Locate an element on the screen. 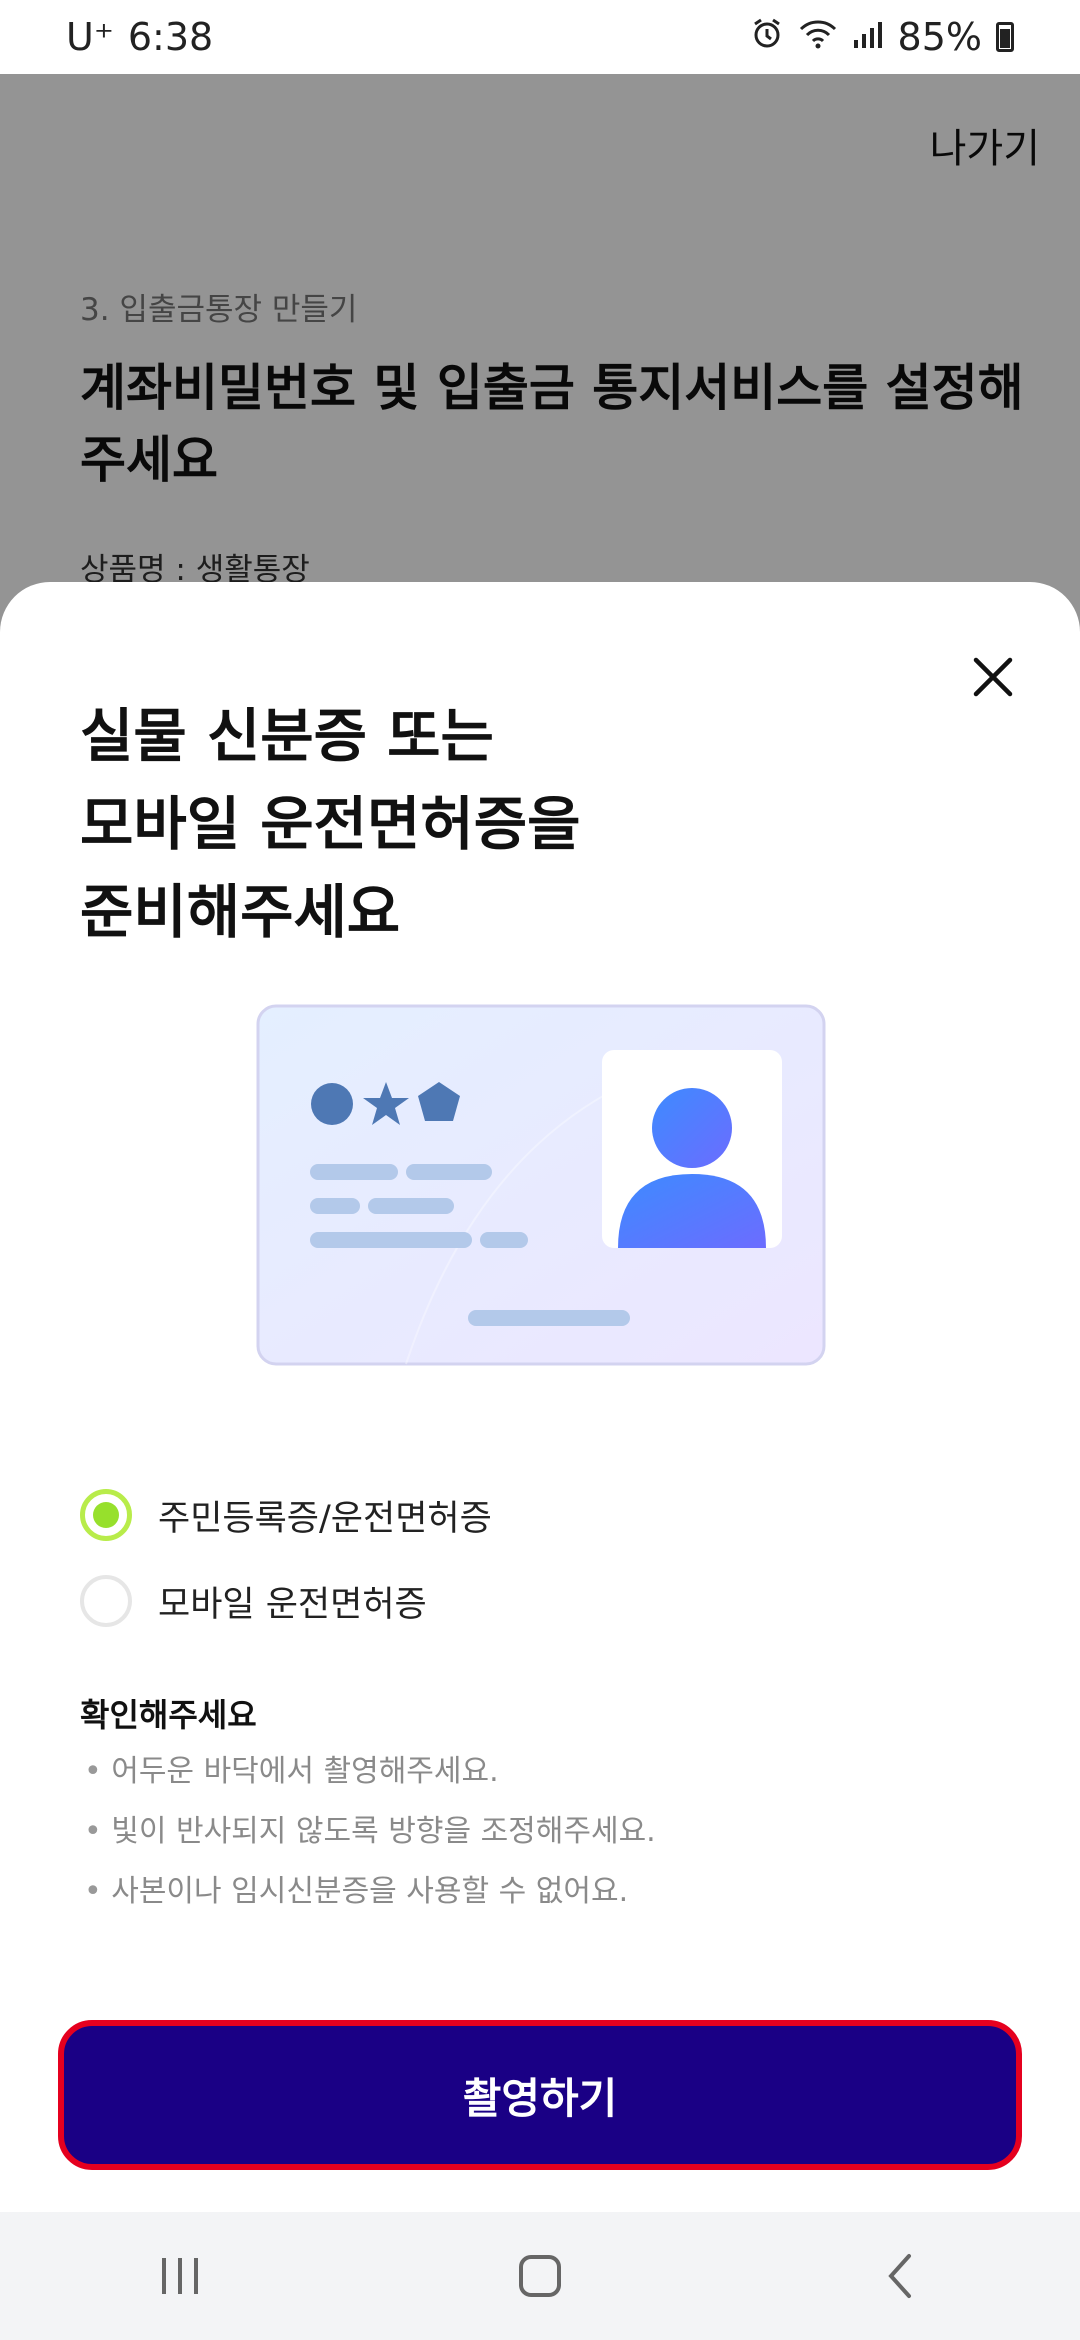  carrier-label: U⁺ is located at coordinates (90, 37).